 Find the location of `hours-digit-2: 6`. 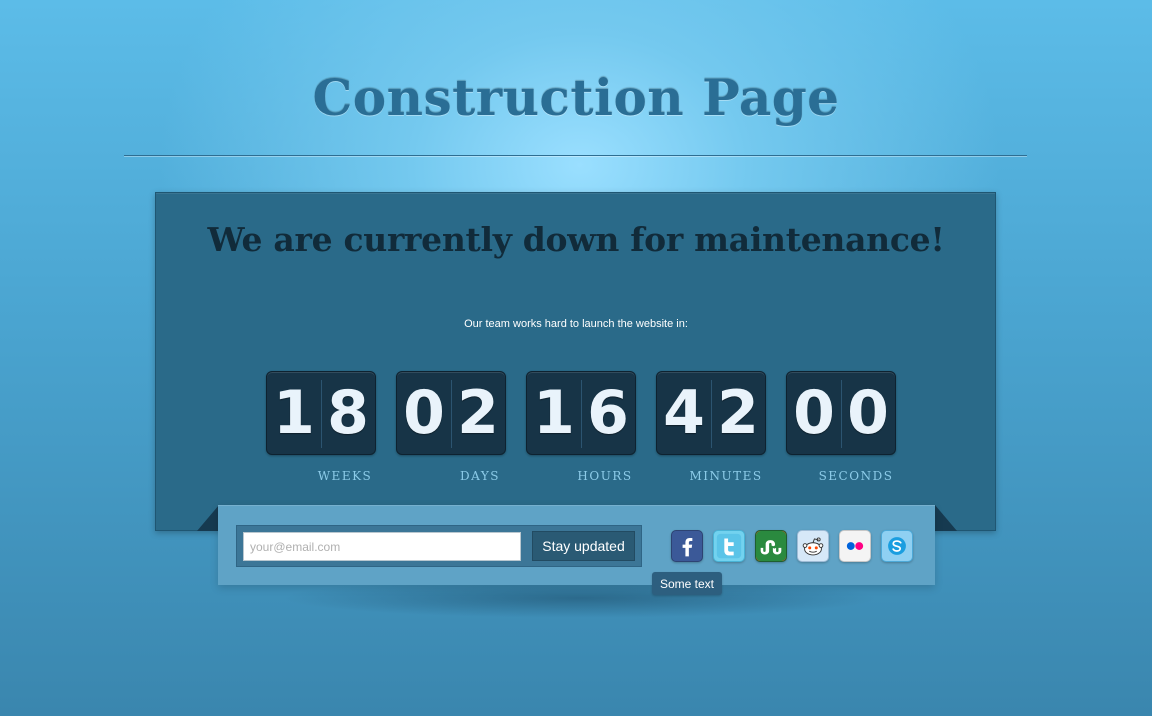

hours-digit-2: 6 is located at coordinates (608, 413).